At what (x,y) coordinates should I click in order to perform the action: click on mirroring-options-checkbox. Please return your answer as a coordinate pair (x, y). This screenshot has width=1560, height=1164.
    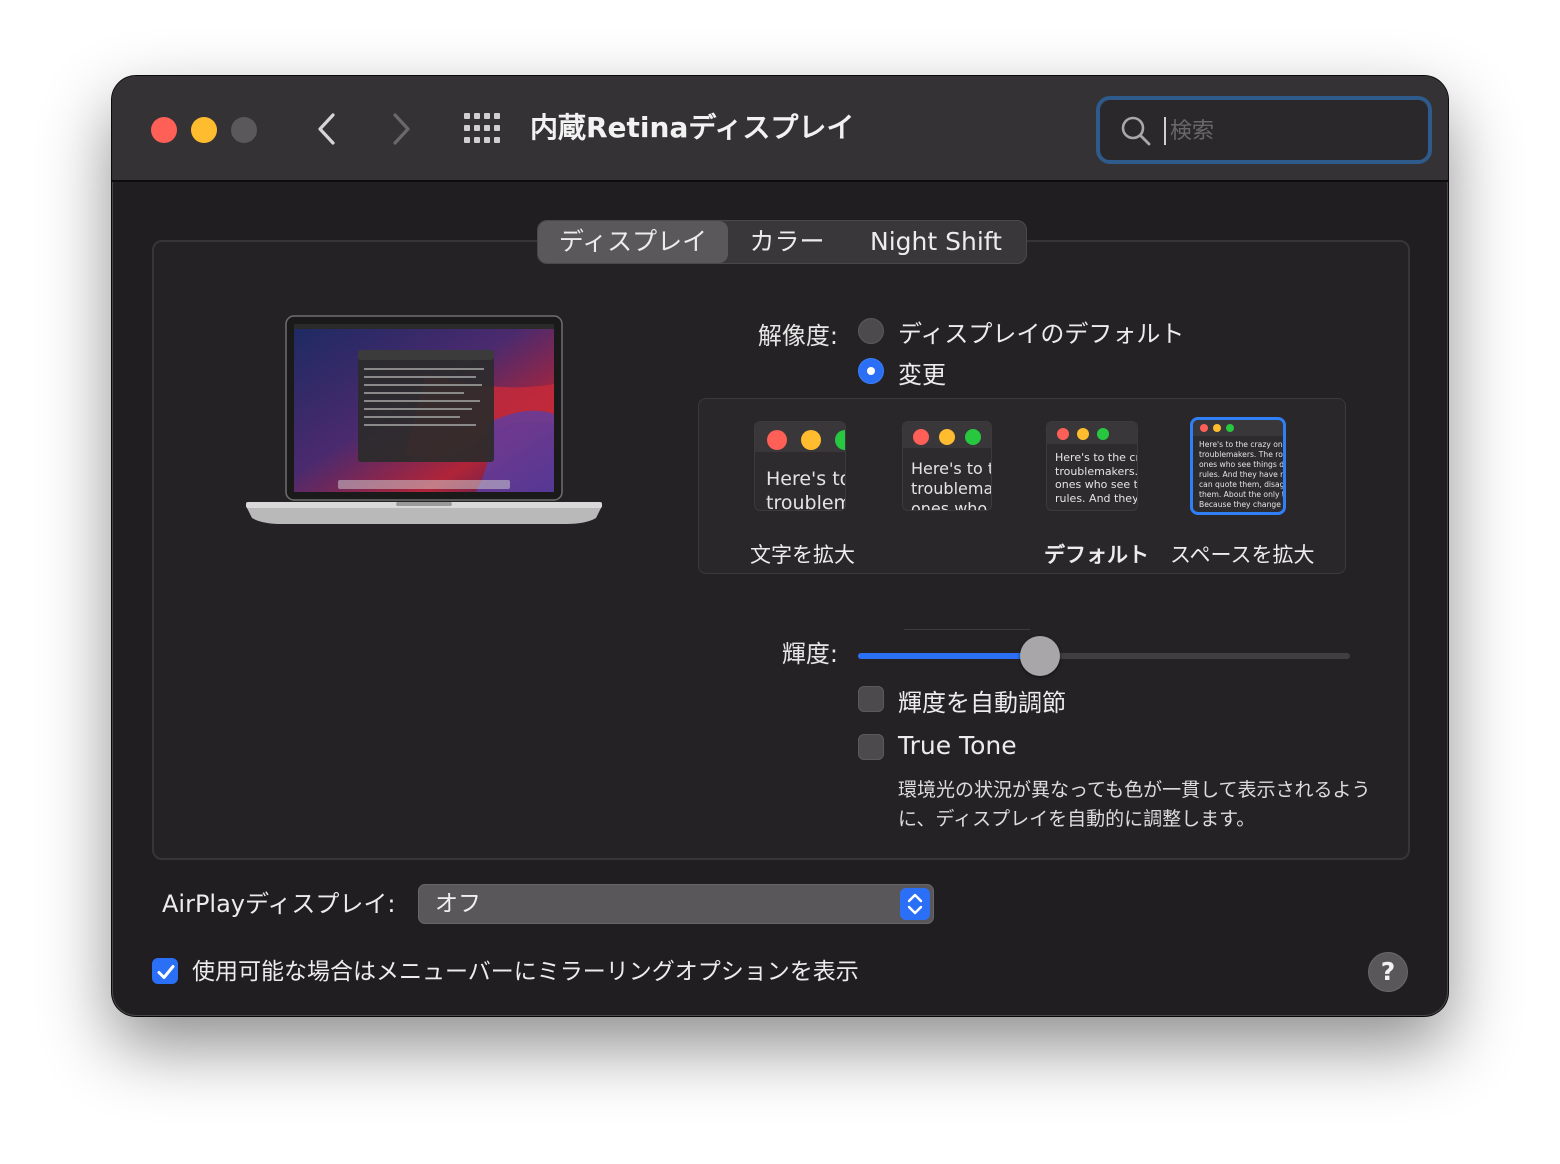
    Looking at the image, I should click on (165, 971).